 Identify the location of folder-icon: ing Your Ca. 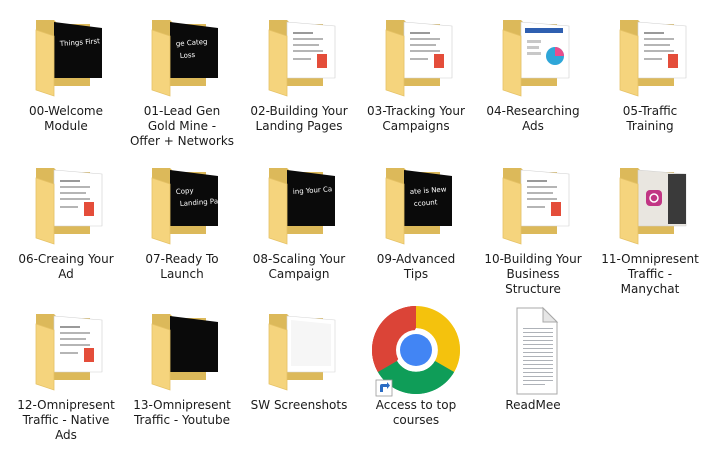
(299, 206).